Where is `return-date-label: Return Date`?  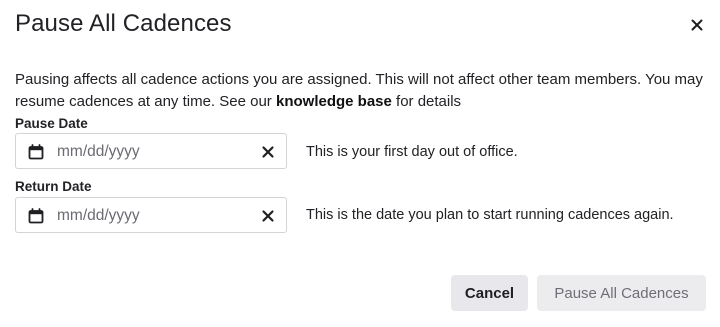
return-date-label: Return Date is located at coordinates (53, 186).